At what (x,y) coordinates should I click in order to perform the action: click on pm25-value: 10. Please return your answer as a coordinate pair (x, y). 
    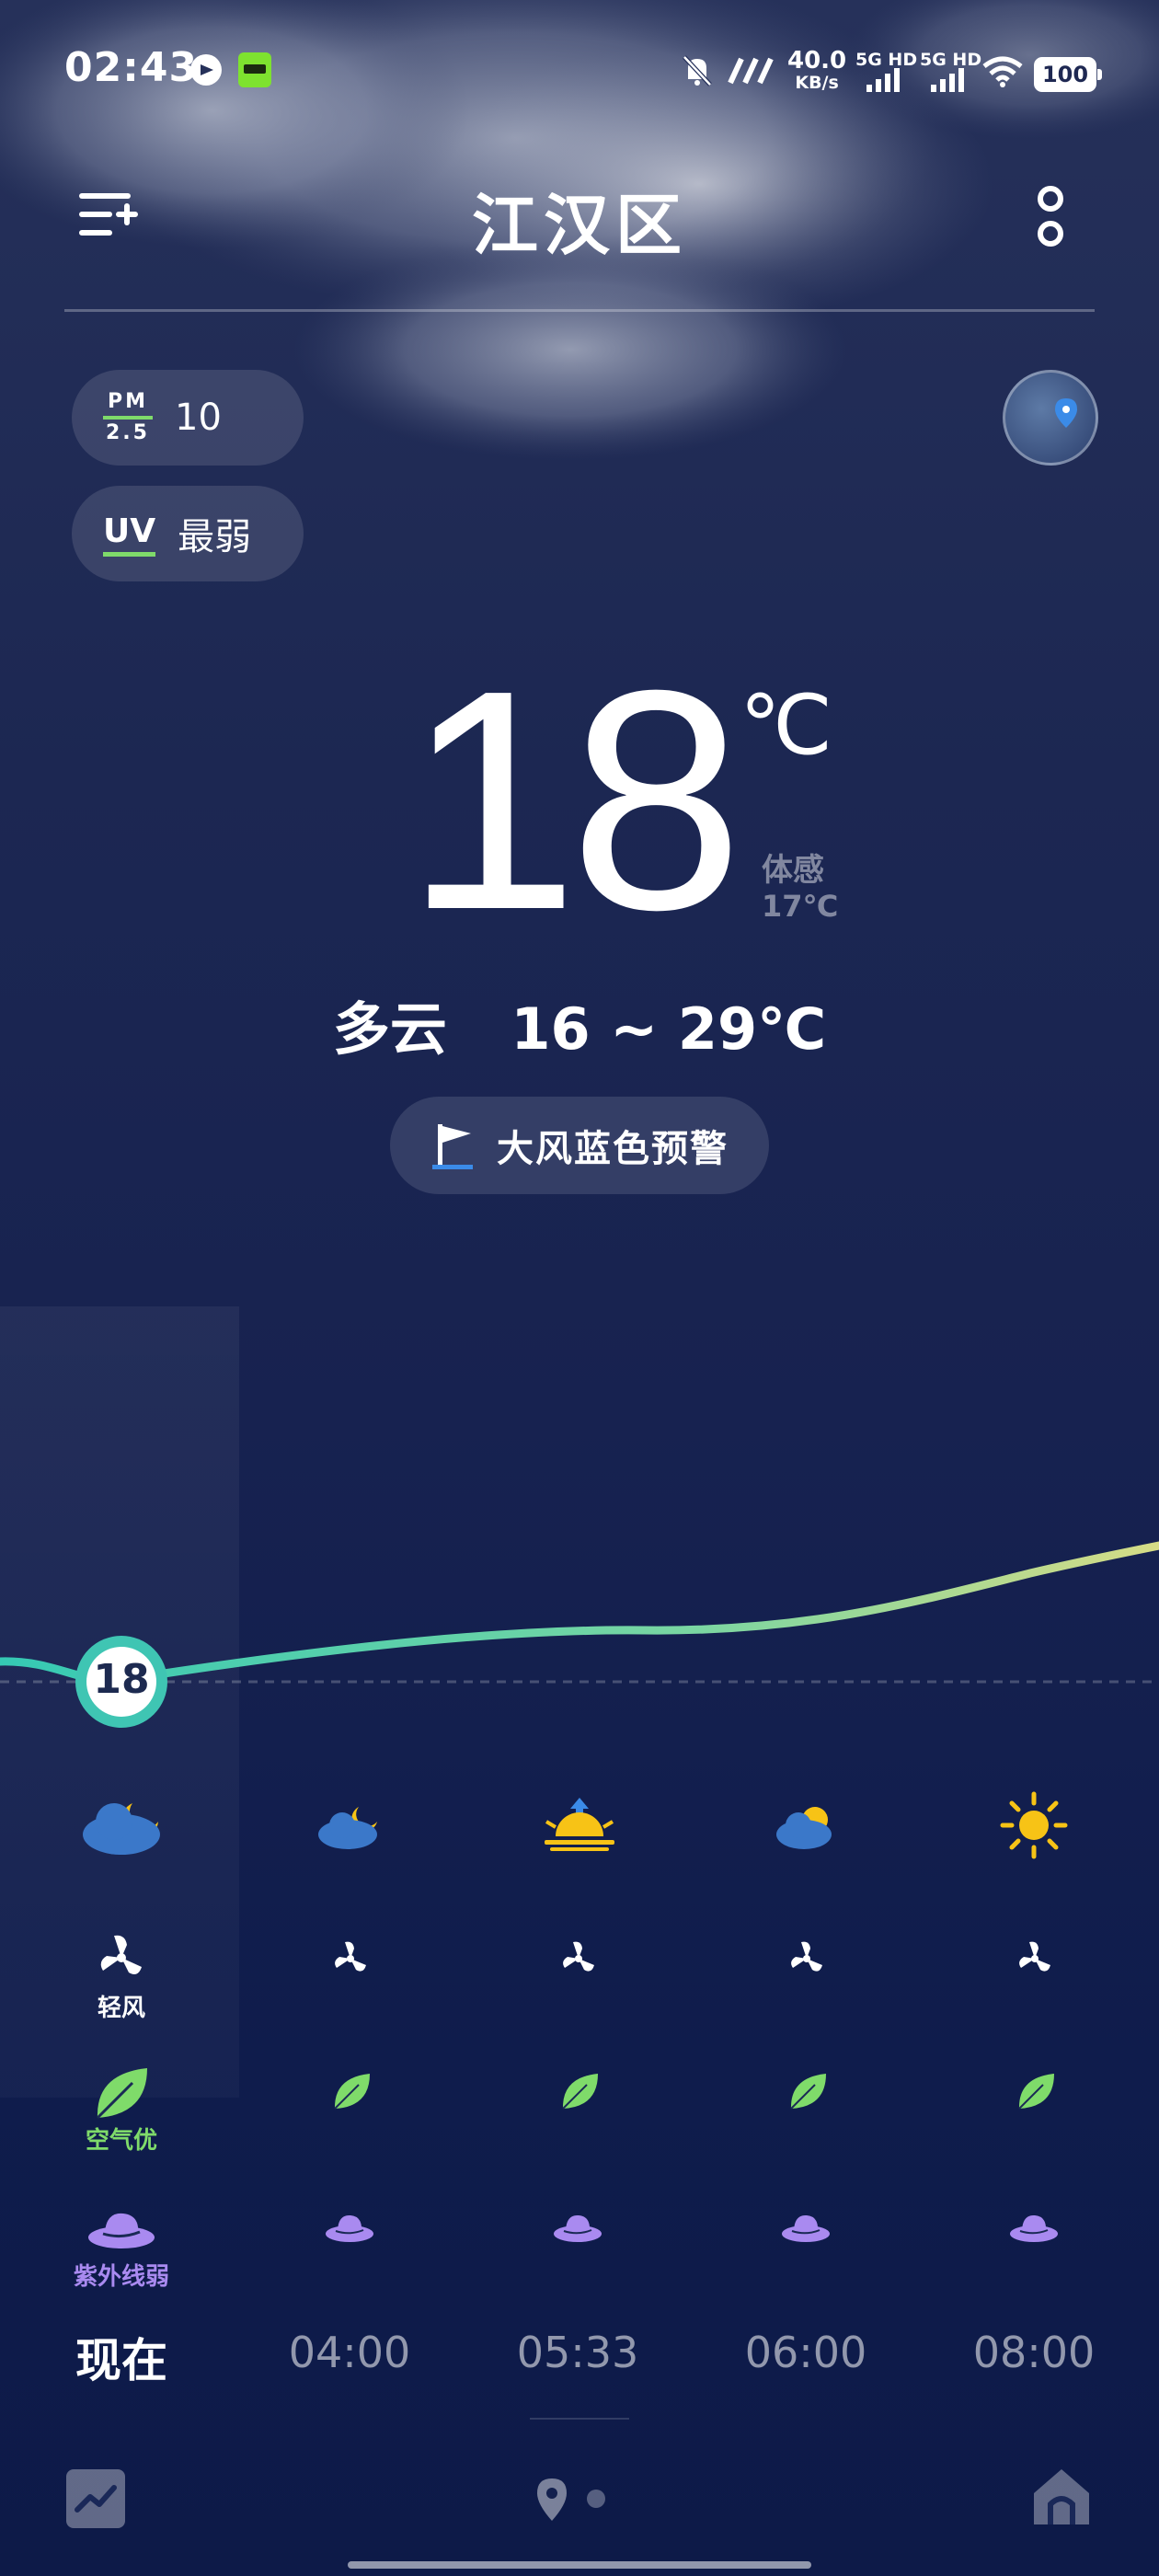
    Looking at the image, I should click on (198, 418).